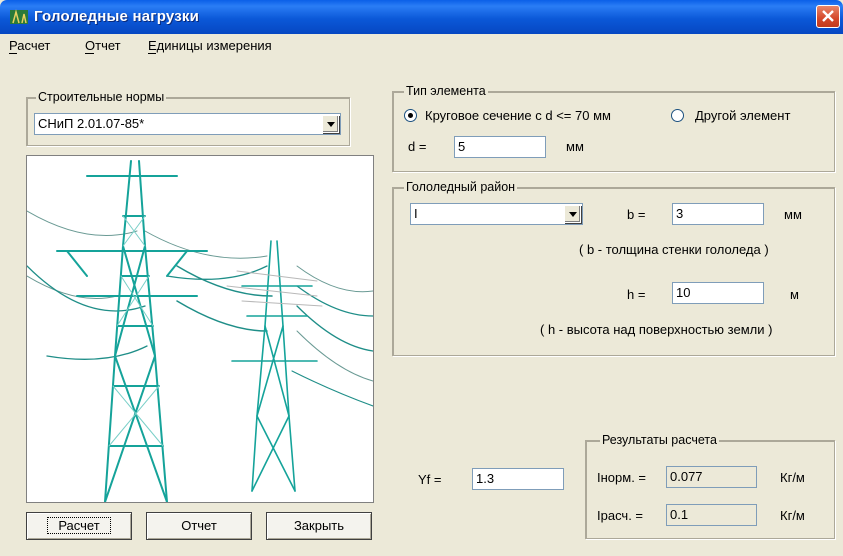 Image resolution: width=843 pixels, height=556 pixels. I want to click on ice-region-selected: I, so click(416, 213).